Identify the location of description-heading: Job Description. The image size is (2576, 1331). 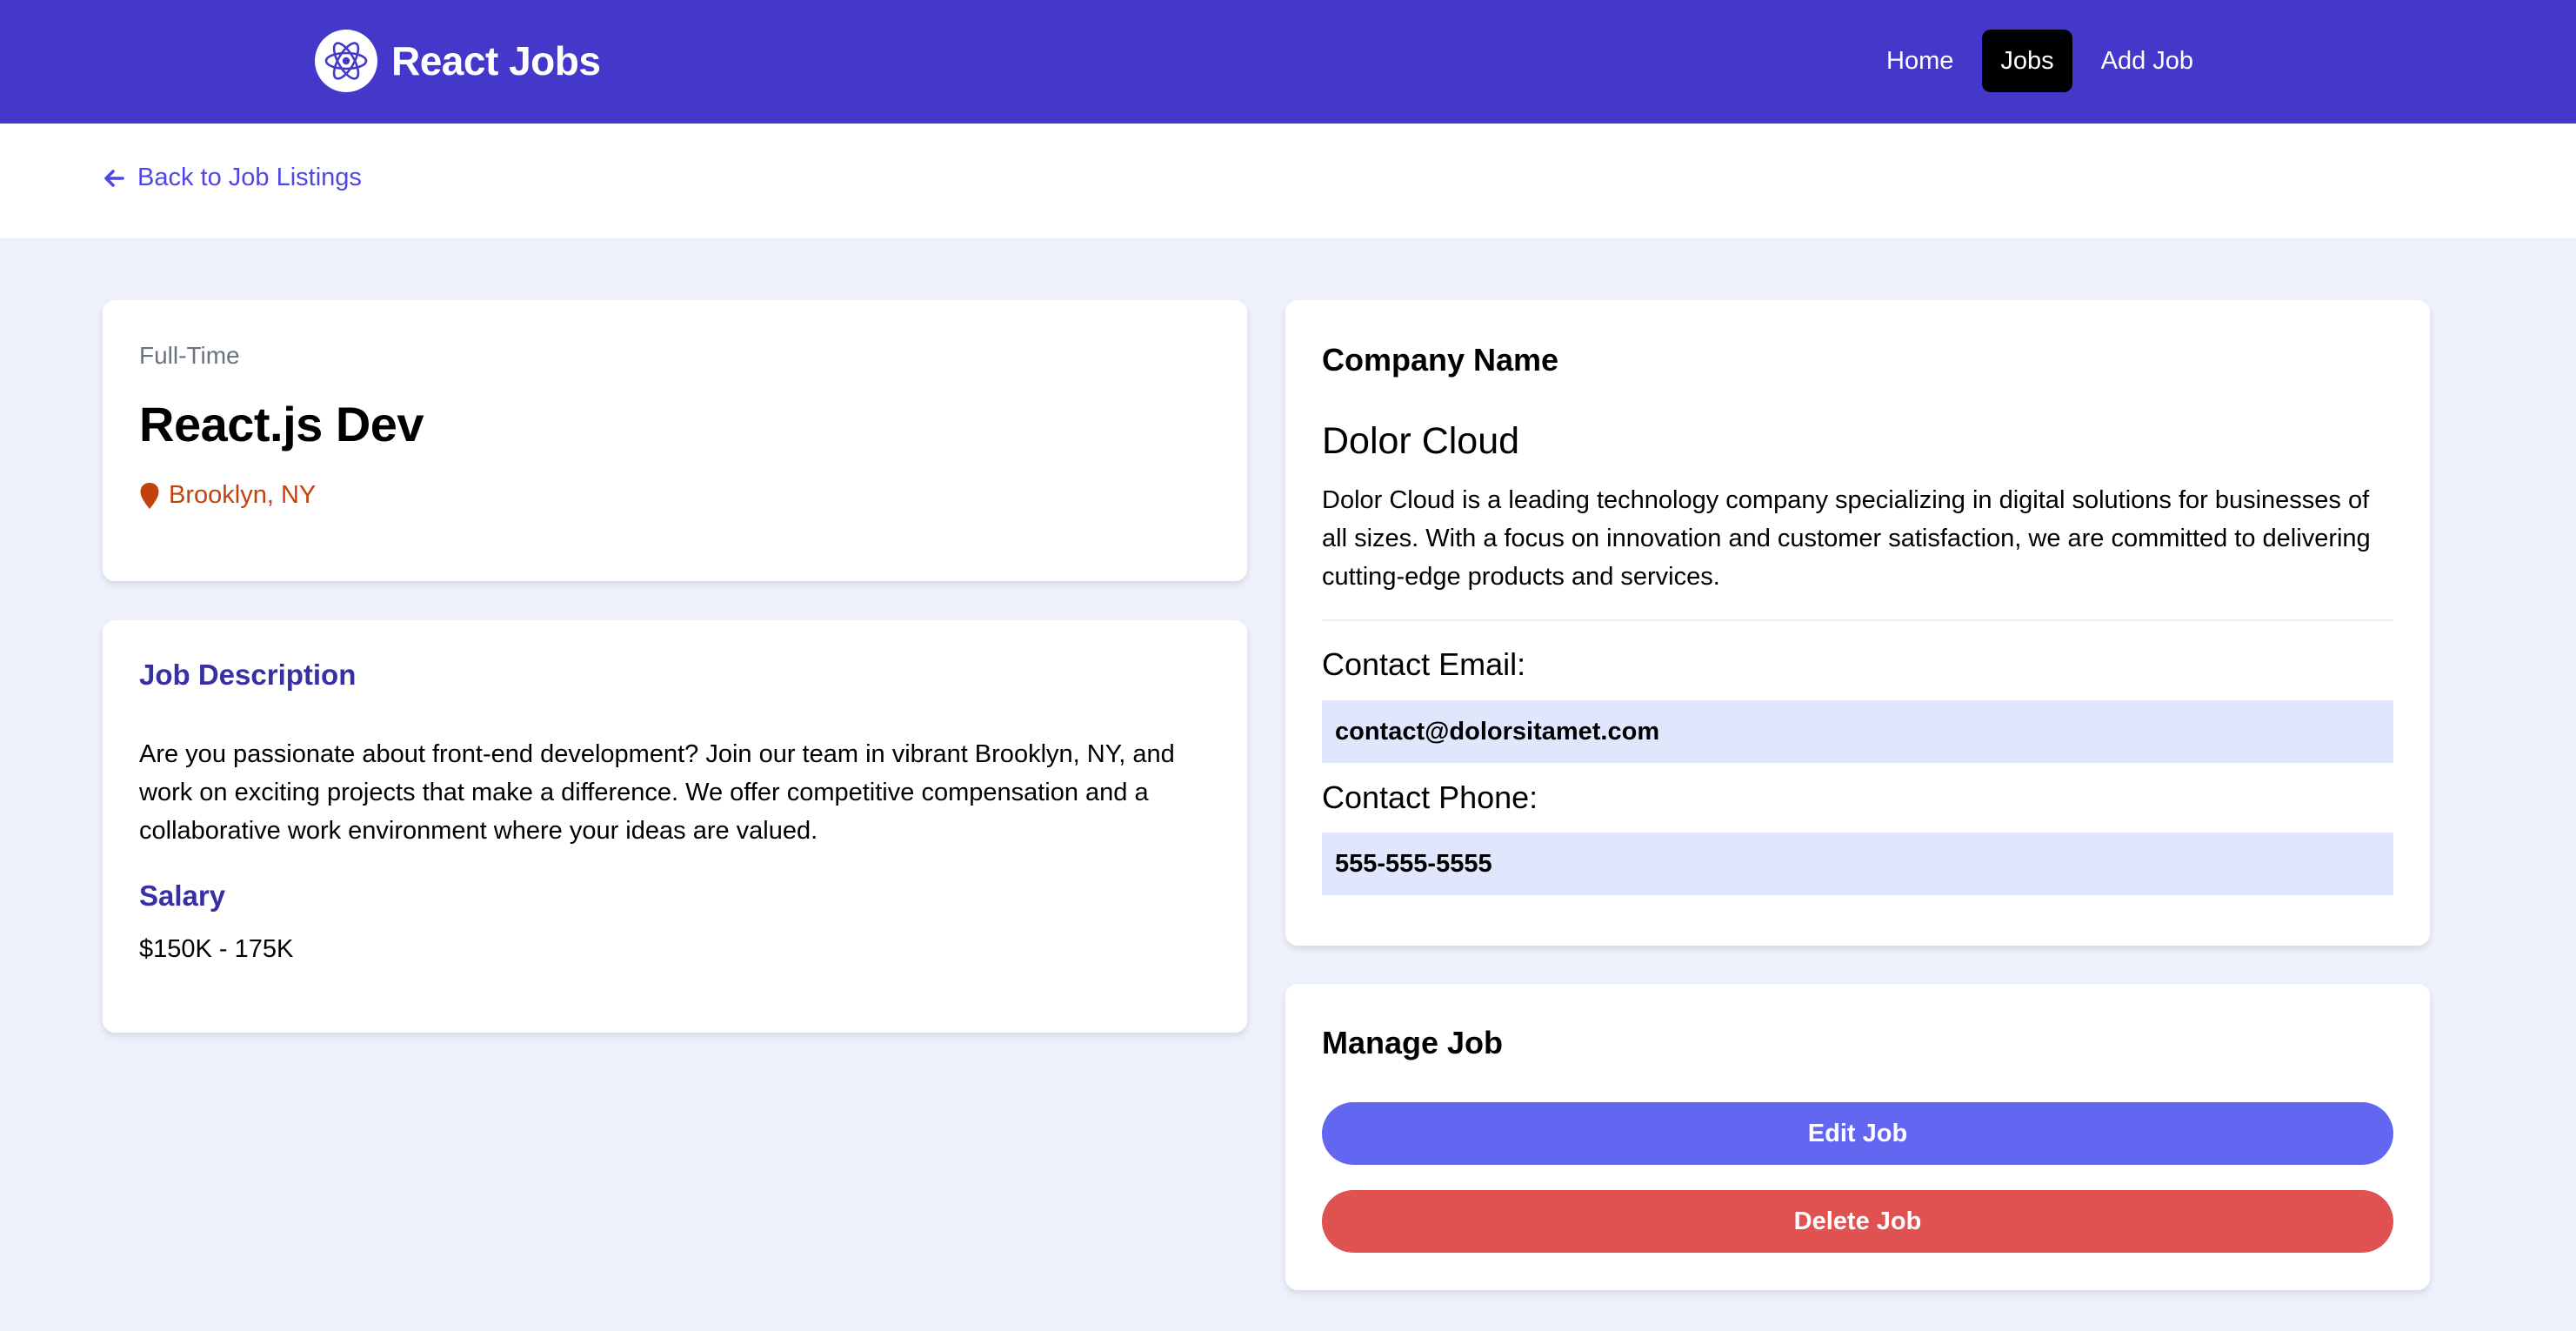
(248, 675).